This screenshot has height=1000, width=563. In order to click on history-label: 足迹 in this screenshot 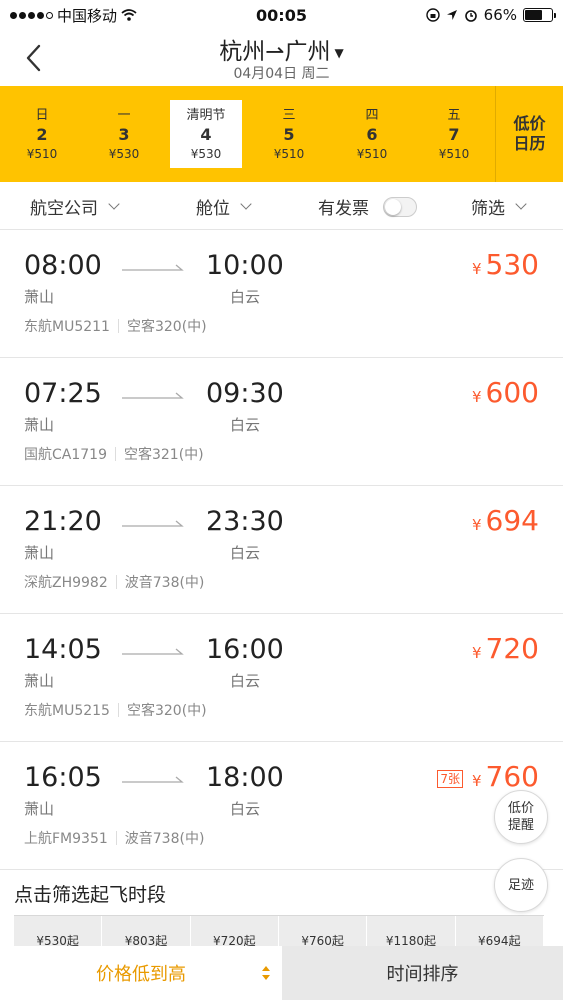, I will do `click(520, 885)`.